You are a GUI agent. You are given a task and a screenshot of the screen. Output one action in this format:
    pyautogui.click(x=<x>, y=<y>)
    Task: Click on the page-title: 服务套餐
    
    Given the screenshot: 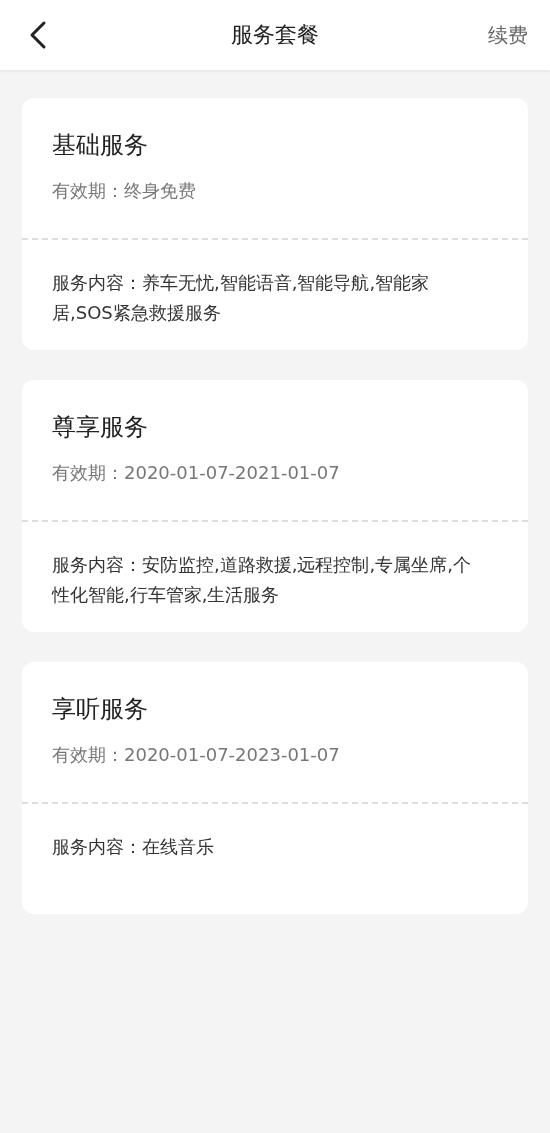 What is the action you would take?
    pyautogui.click(x=275, y=35)
    